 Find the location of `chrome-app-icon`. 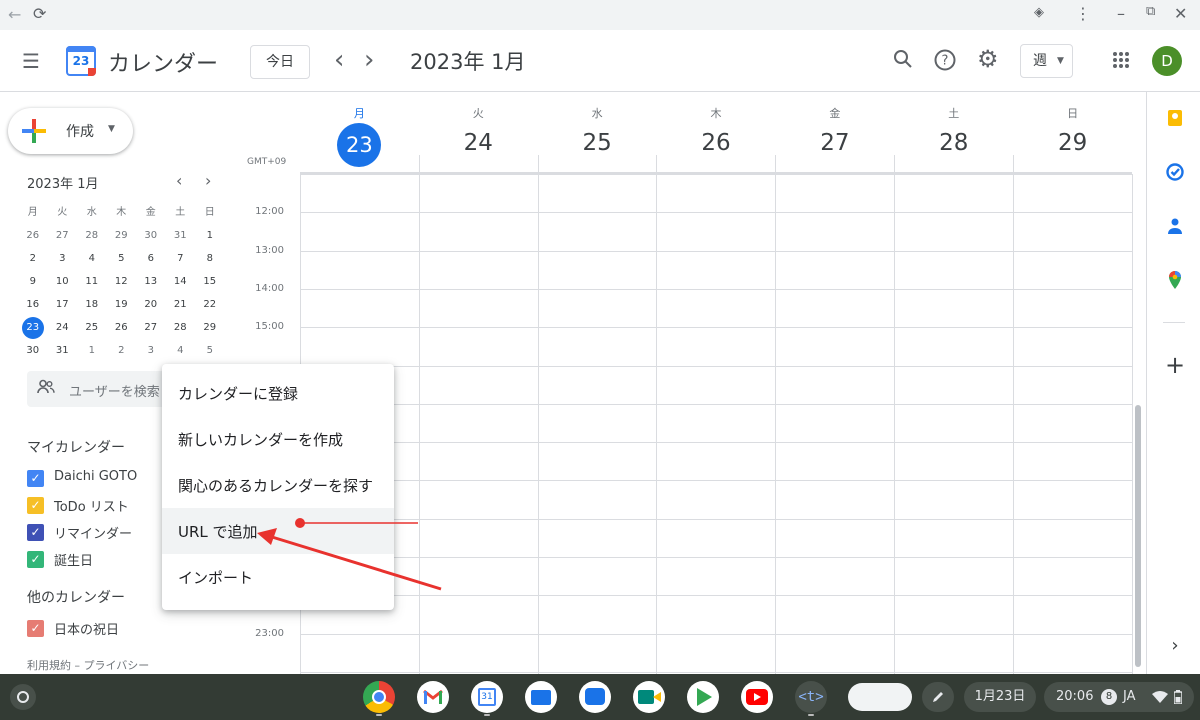

chrome-app-icon is located at coordinates (379, 697).